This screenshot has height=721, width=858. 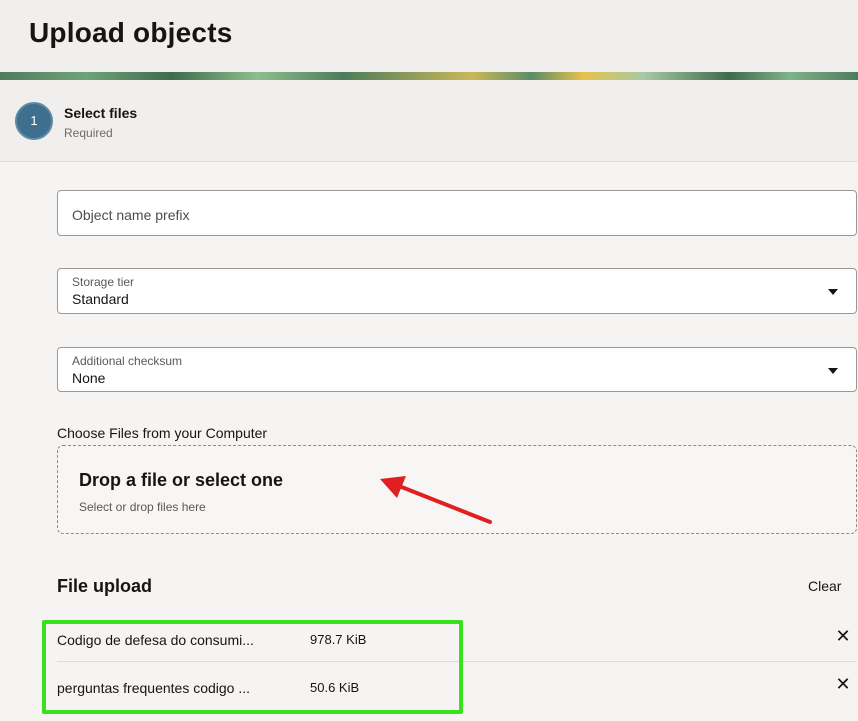 What do you see at coordinates (101, 113) in the screenshot?
I see `step-title: Select files` at bounding box center [101, 113].